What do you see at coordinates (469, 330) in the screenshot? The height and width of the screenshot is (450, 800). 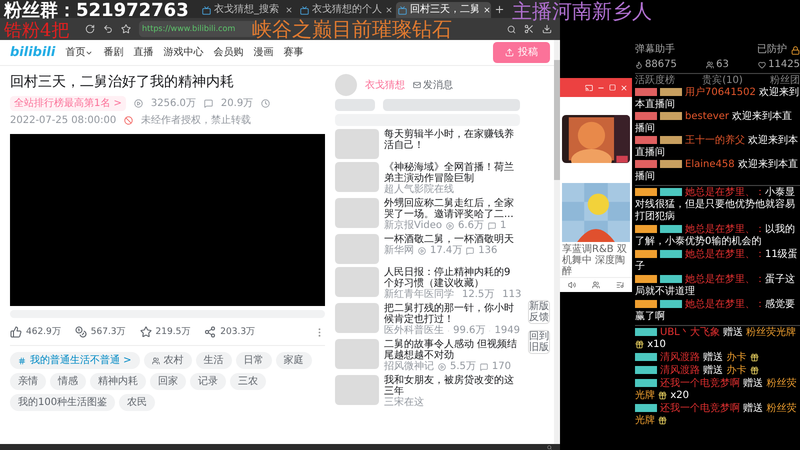 I see `view-count: 99.6万` at bounding box center [469, 330].